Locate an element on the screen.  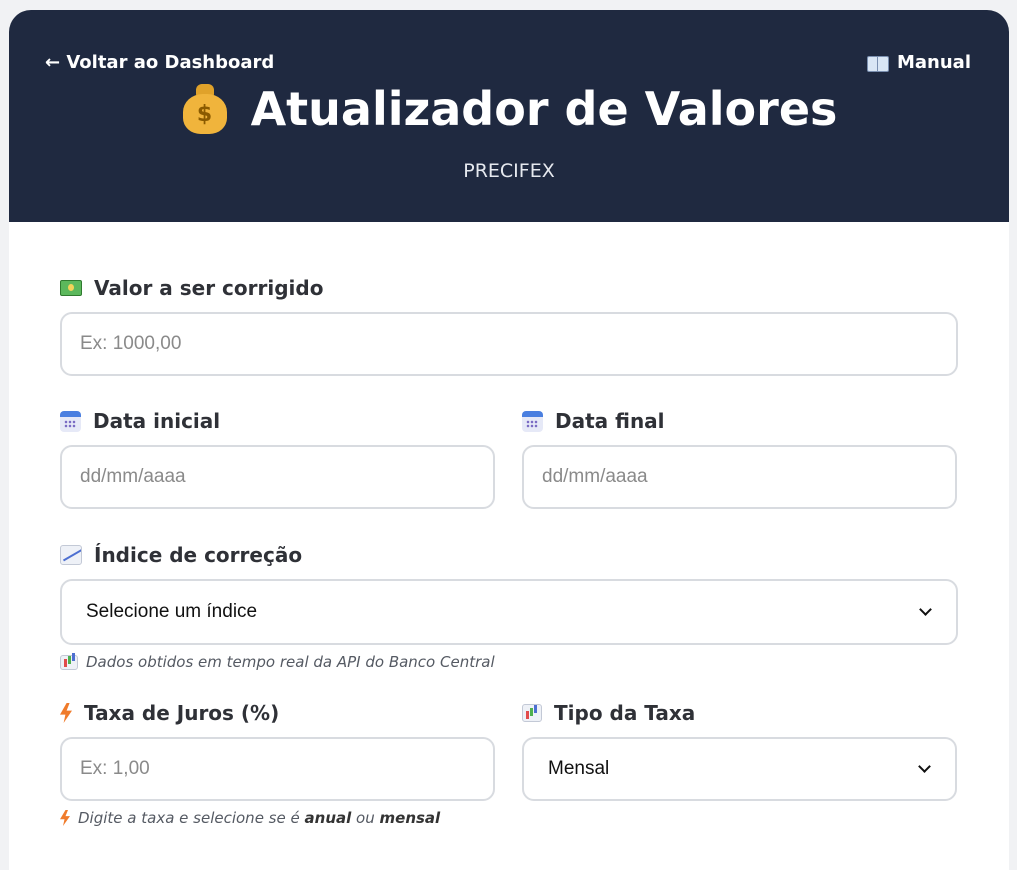
manual-link: Manual is located at coordinates (918, 62).